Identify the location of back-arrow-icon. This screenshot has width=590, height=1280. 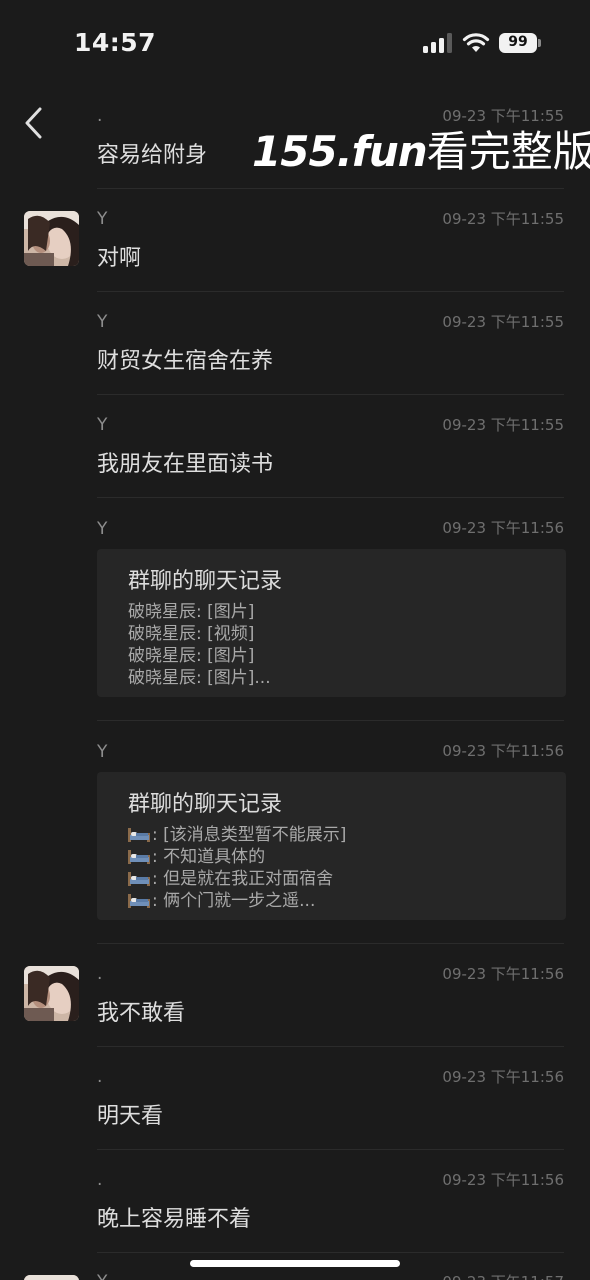
(35, 123).